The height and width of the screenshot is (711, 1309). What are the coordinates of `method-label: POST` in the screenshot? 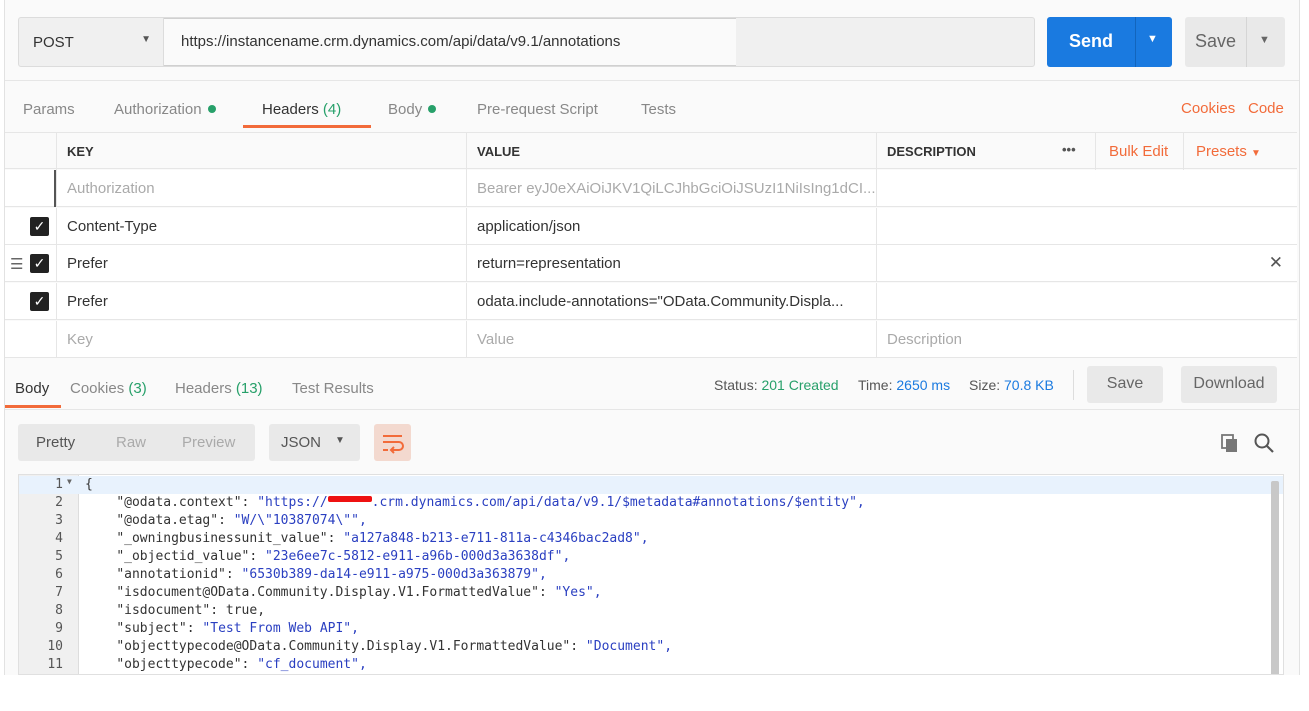 It's located at (53, 42).